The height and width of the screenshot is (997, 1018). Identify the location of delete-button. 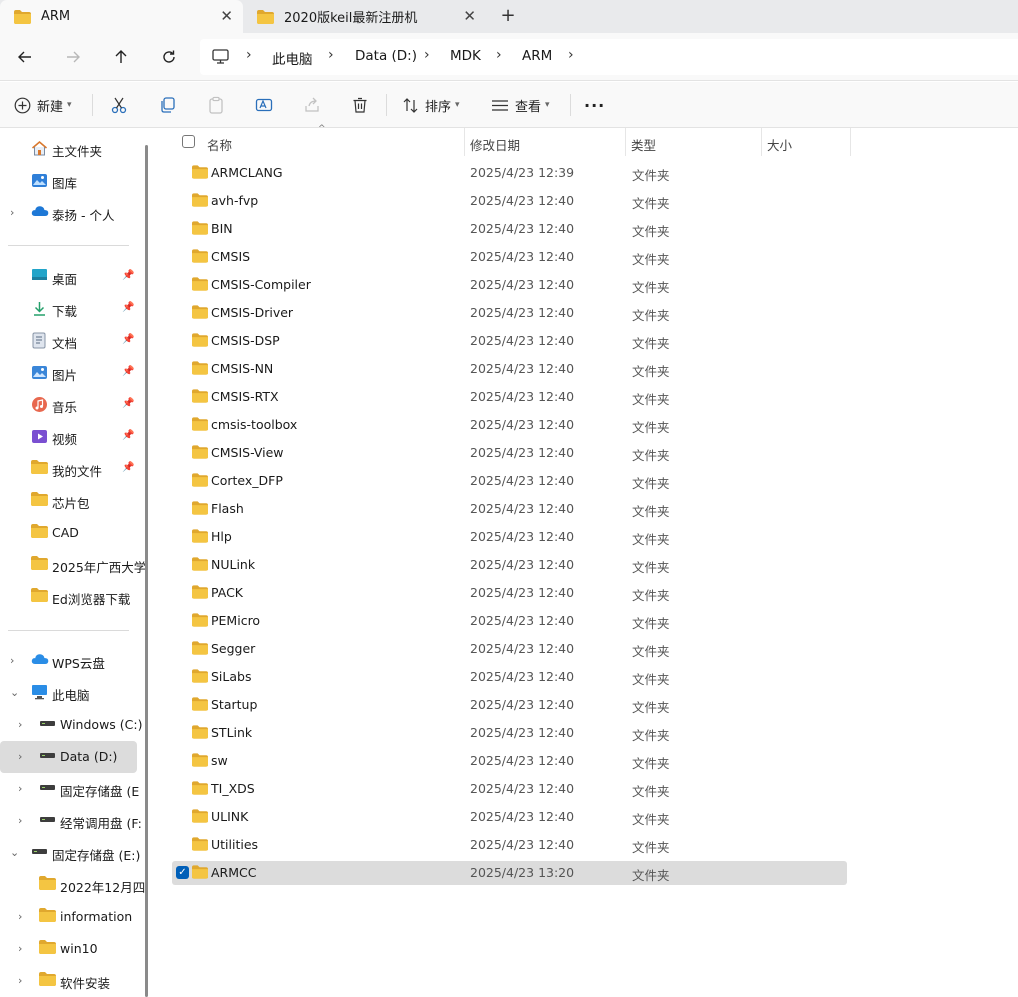
(360, 105).